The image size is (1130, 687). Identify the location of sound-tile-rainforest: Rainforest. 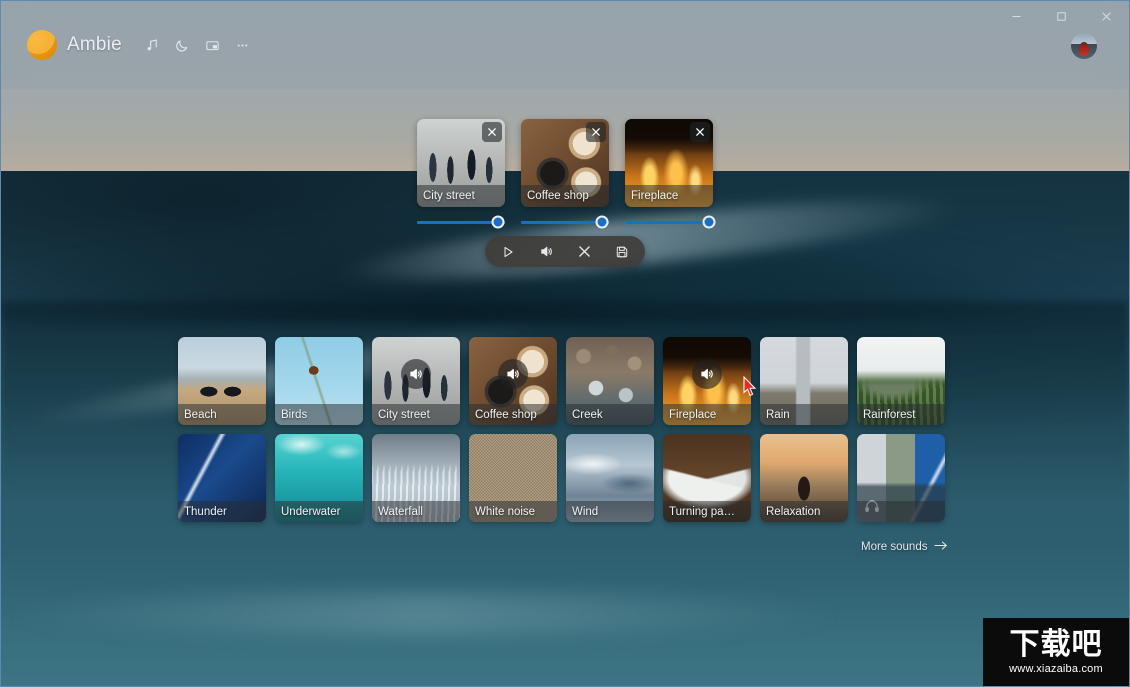
(901, 381).